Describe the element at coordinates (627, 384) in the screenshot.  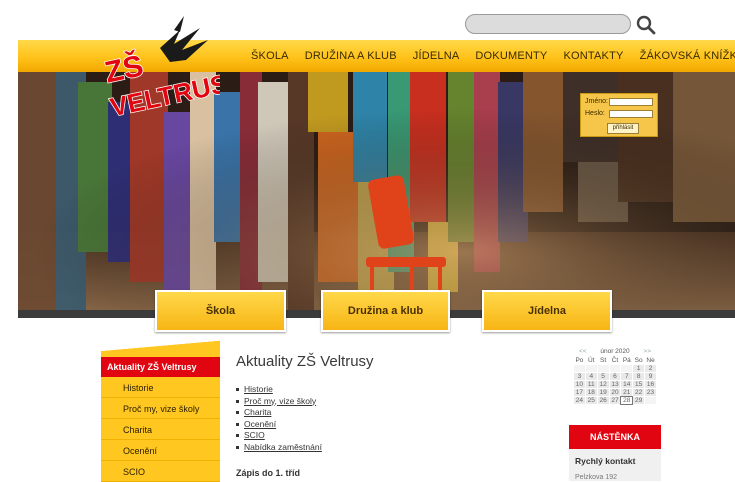
I see `calendar-day: 14` at that location.